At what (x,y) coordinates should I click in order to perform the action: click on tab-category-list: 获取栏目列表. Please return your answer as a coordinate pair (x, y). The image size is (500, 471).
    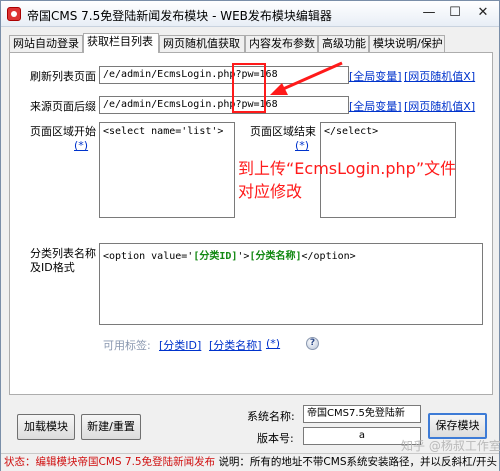
    Looking at the image, I should click on (121, 43).